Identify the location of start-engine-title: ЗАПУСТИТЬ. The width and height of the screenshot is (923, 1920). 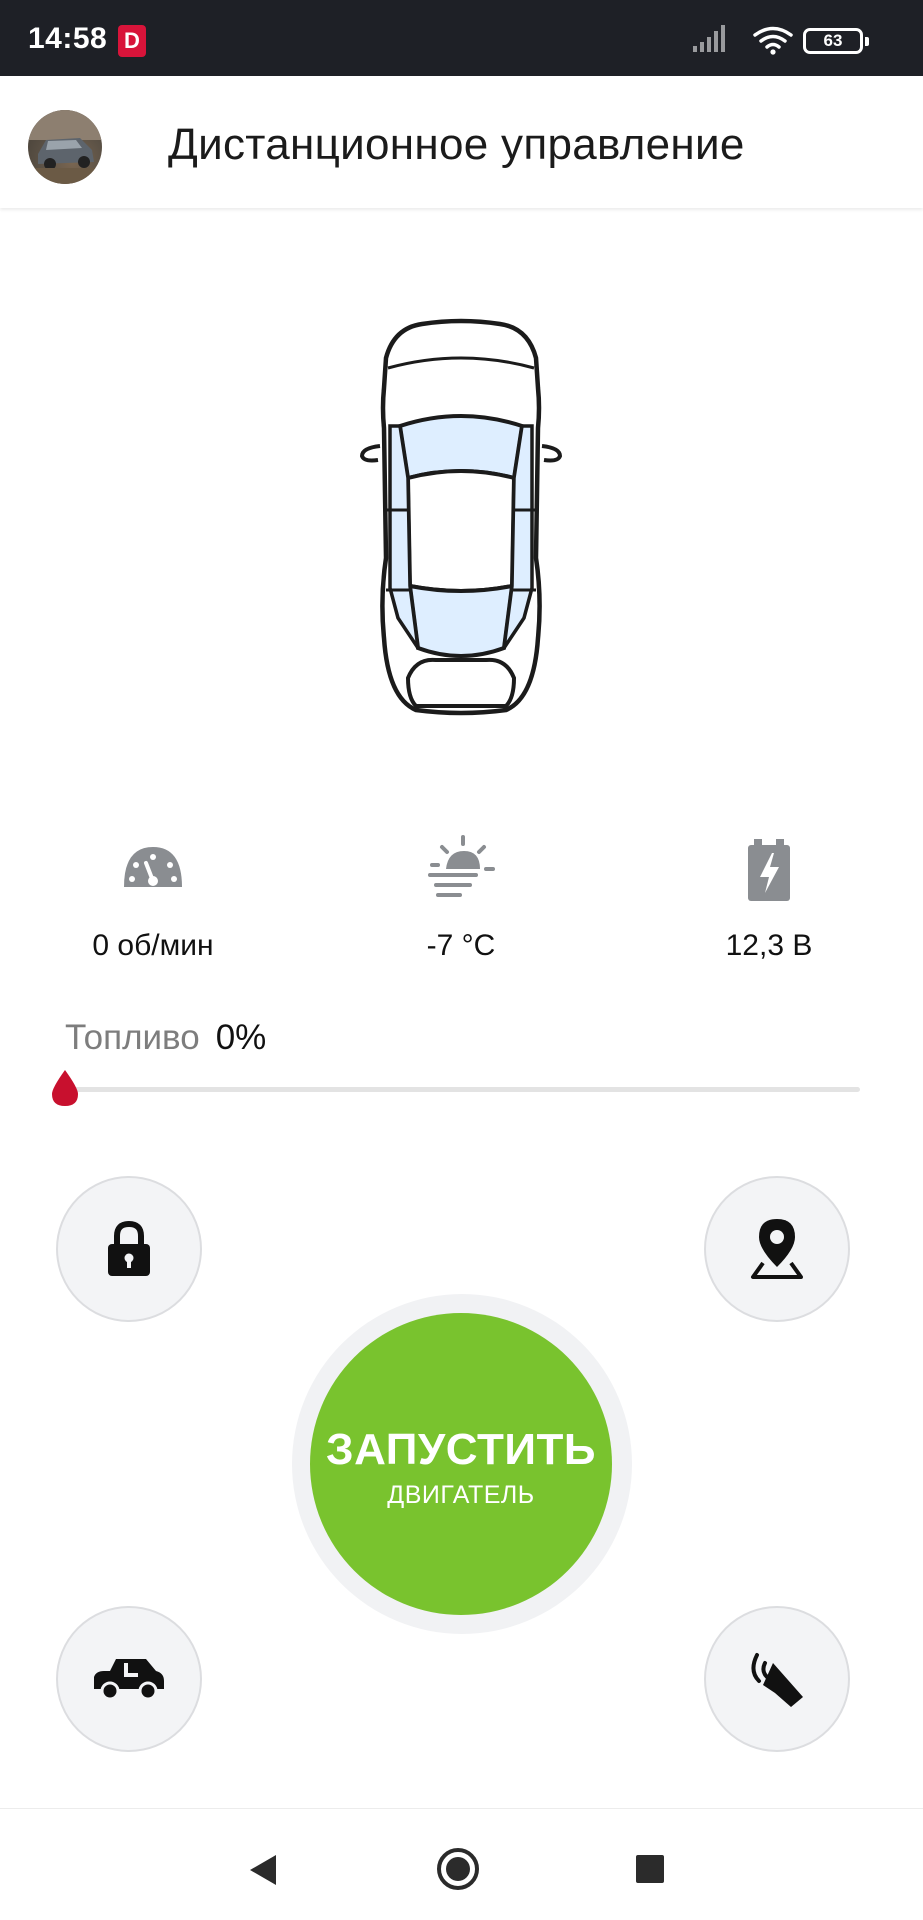
(461, 1449).